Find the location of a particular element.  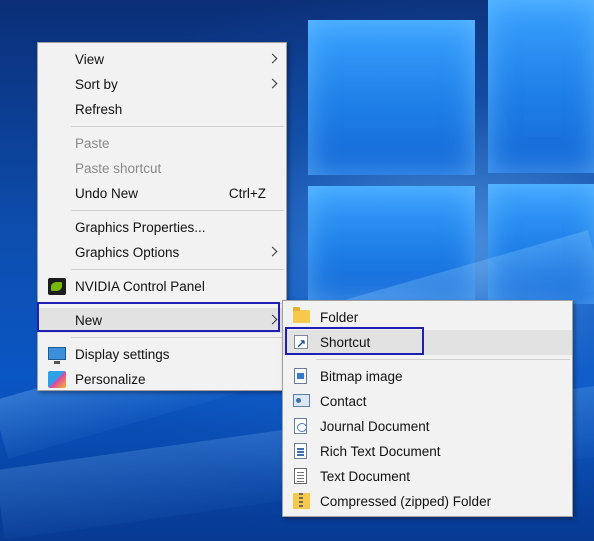

rich-text-document-icon is located at coordinates (300, 451).